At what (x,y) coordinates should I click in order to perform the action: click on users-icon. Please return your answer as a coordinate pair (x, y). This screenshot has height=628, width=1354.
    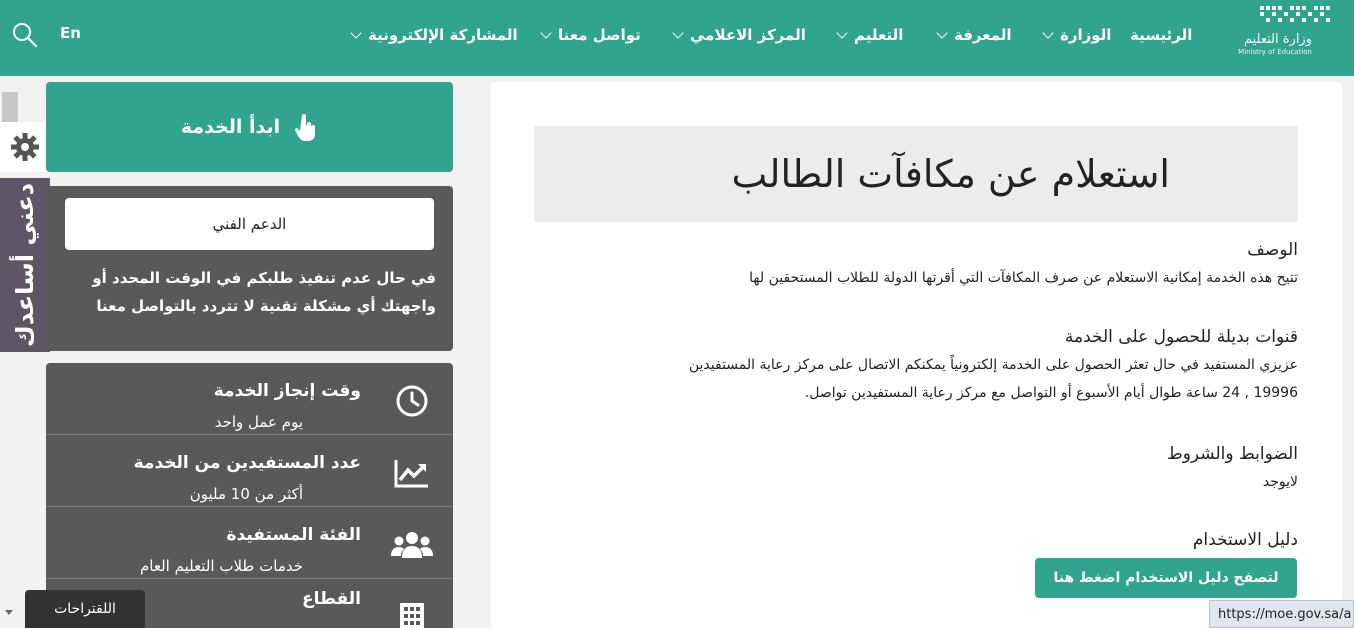
    Looking at the image, I should click on (412, 545).